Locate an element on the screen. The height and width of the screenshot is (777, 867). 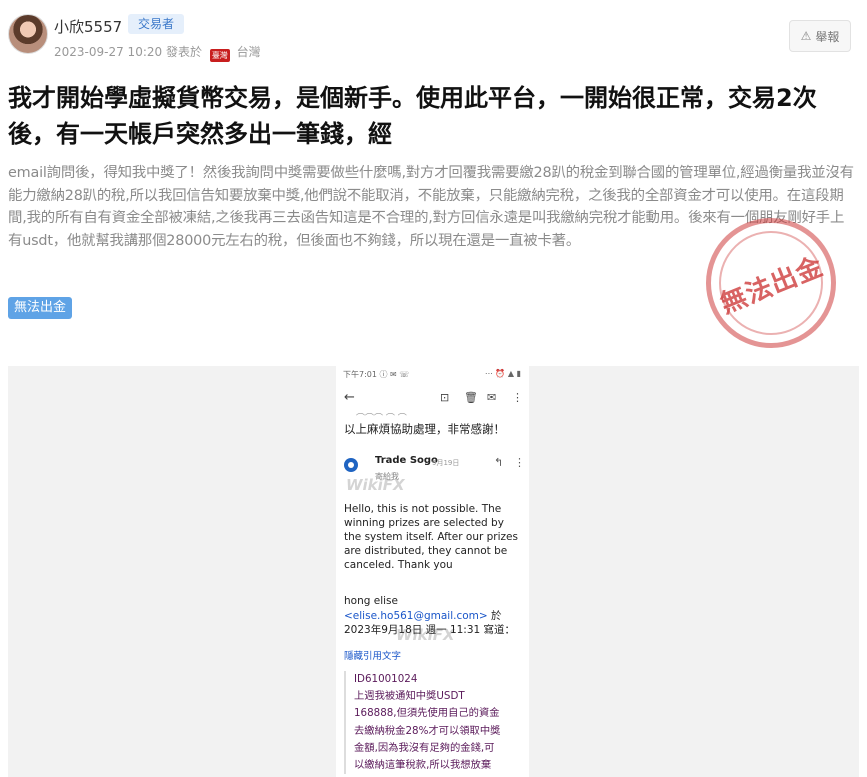
quote-date: 2023年9月18日 週一 11:31 寫道： is located at coordinates (430, 630).